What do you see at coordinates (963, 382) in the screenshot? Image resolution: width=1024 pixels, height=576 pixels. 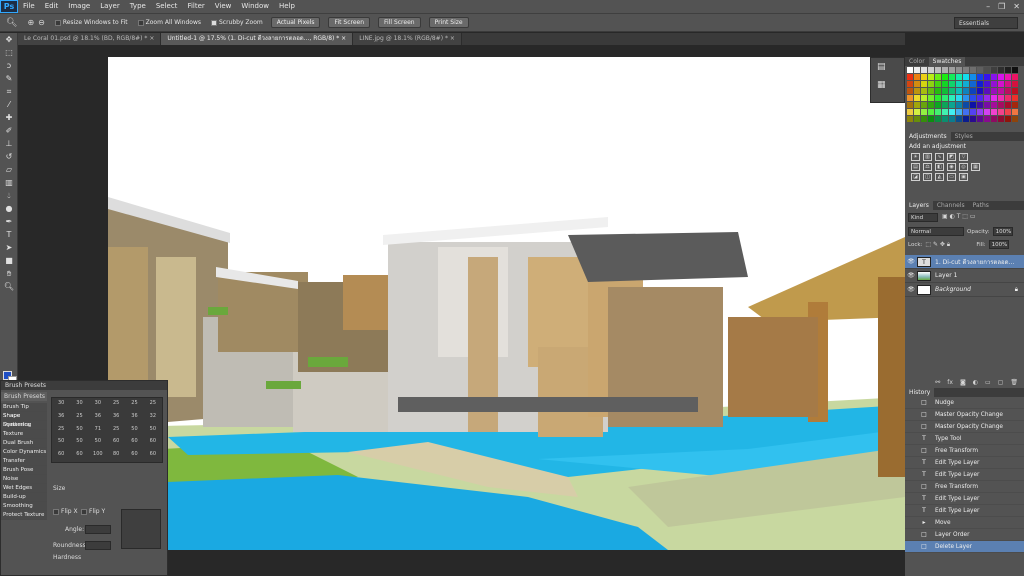 I see `mask-icon: ◙` at bounding box center [963, 382].